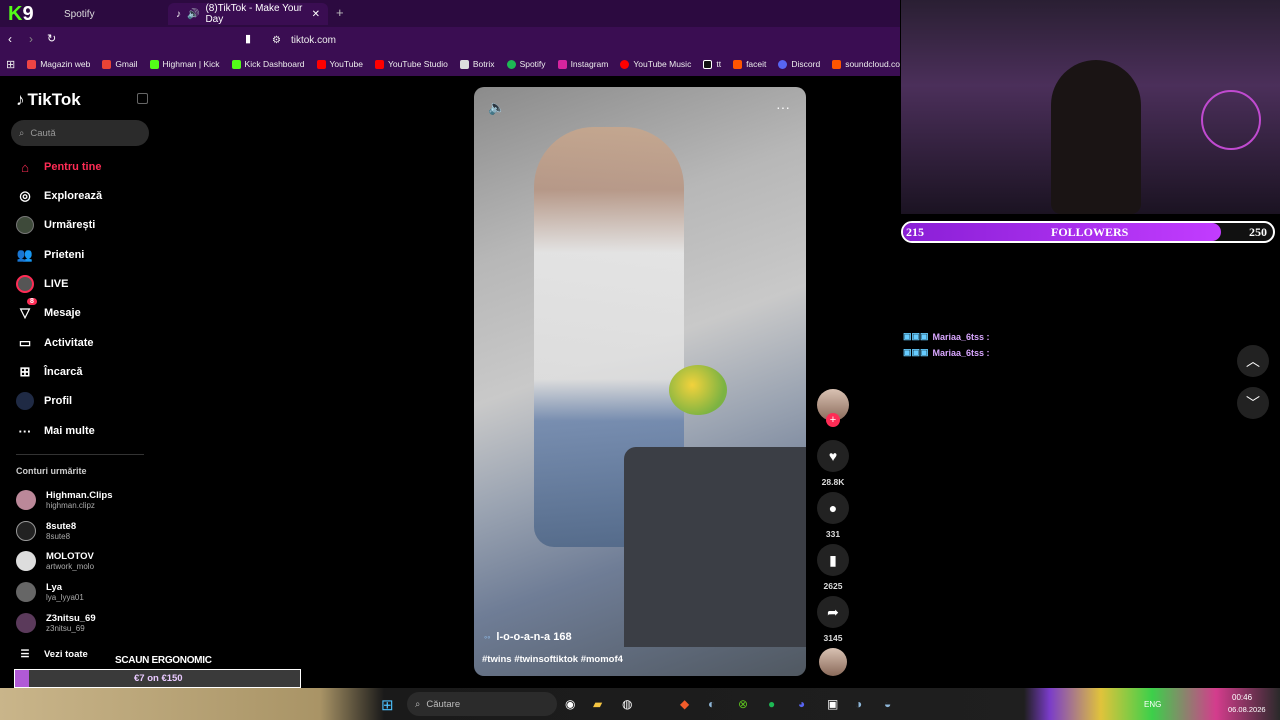 Image resolution: width=1280 pixels, height=720 pixels. What do you see at coordinates (25, 225) in the screenshot?
I see `following-avatar-icon` at bounding box center [25, 225].